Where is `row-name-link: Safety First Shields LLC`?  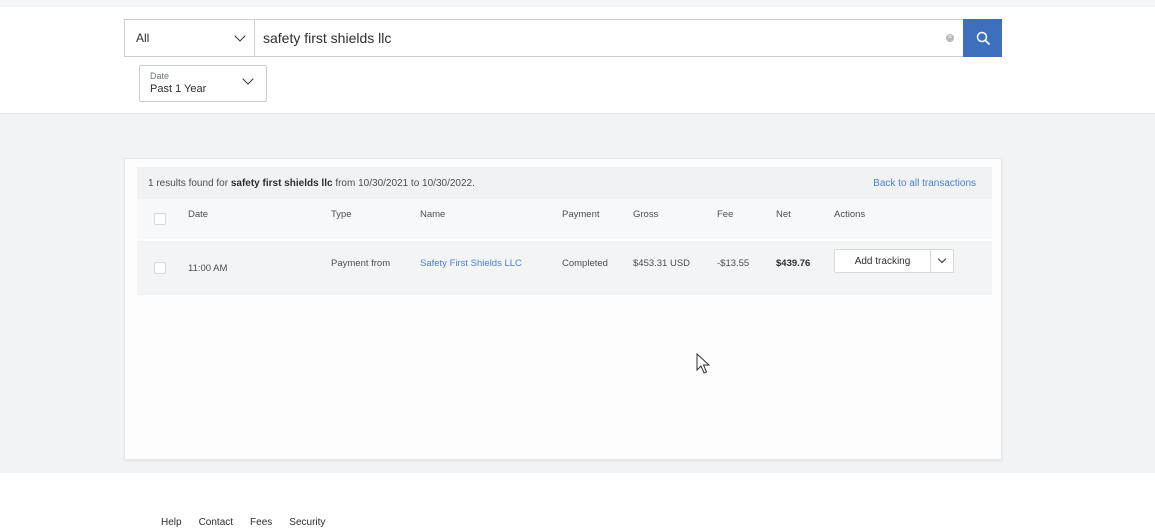 row-name-link: Safety First Shields LLC is located at coordinates (471, 263).